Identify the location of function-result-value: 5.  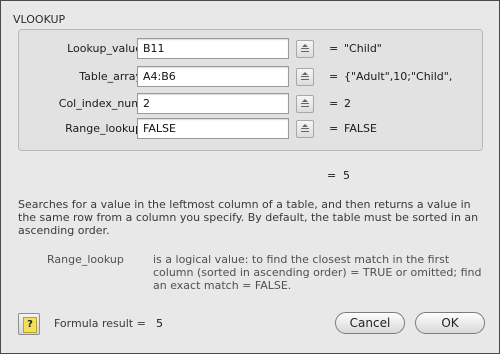
(346, 175).